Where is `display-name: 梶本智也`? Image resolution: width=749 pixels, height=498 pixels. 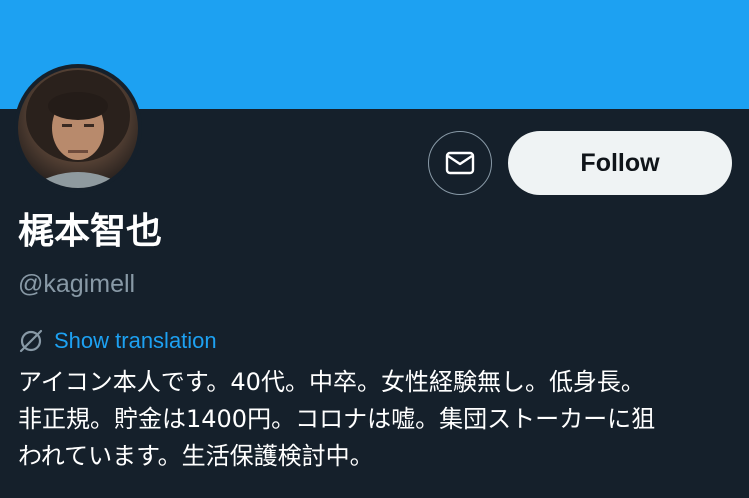 display-name: 梶本智也 is located at coordinates (90, 231).